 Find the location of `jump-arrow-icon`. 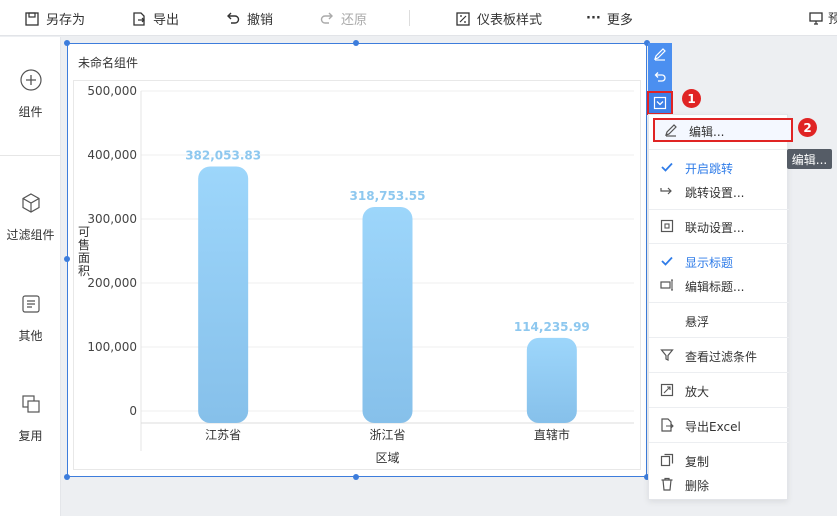

jump-arrow-icon is located at coordinates (667, 191).